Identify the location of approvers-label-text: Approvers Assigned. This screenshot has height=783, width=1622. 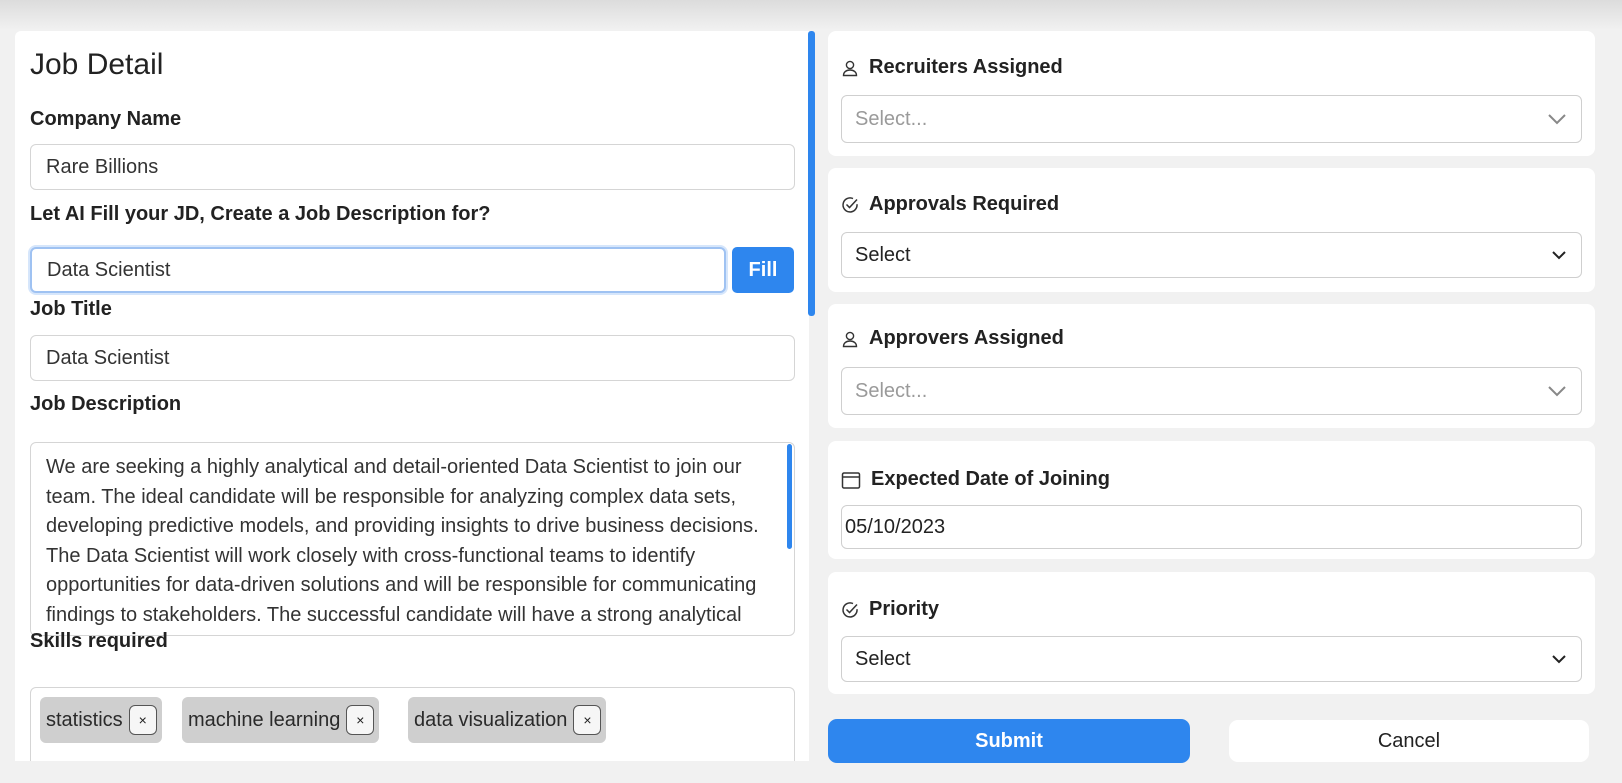
(966, 338).